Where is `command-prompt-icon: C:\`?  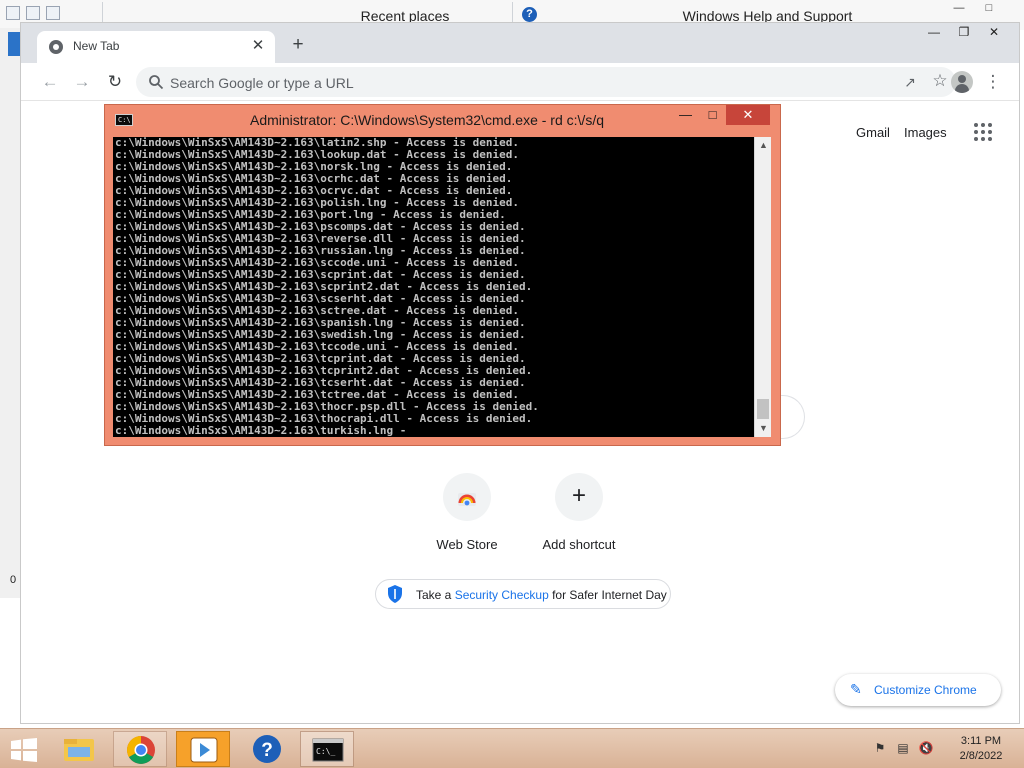 command-prompt-icon: C:\ is located at coordinates (124, 120).